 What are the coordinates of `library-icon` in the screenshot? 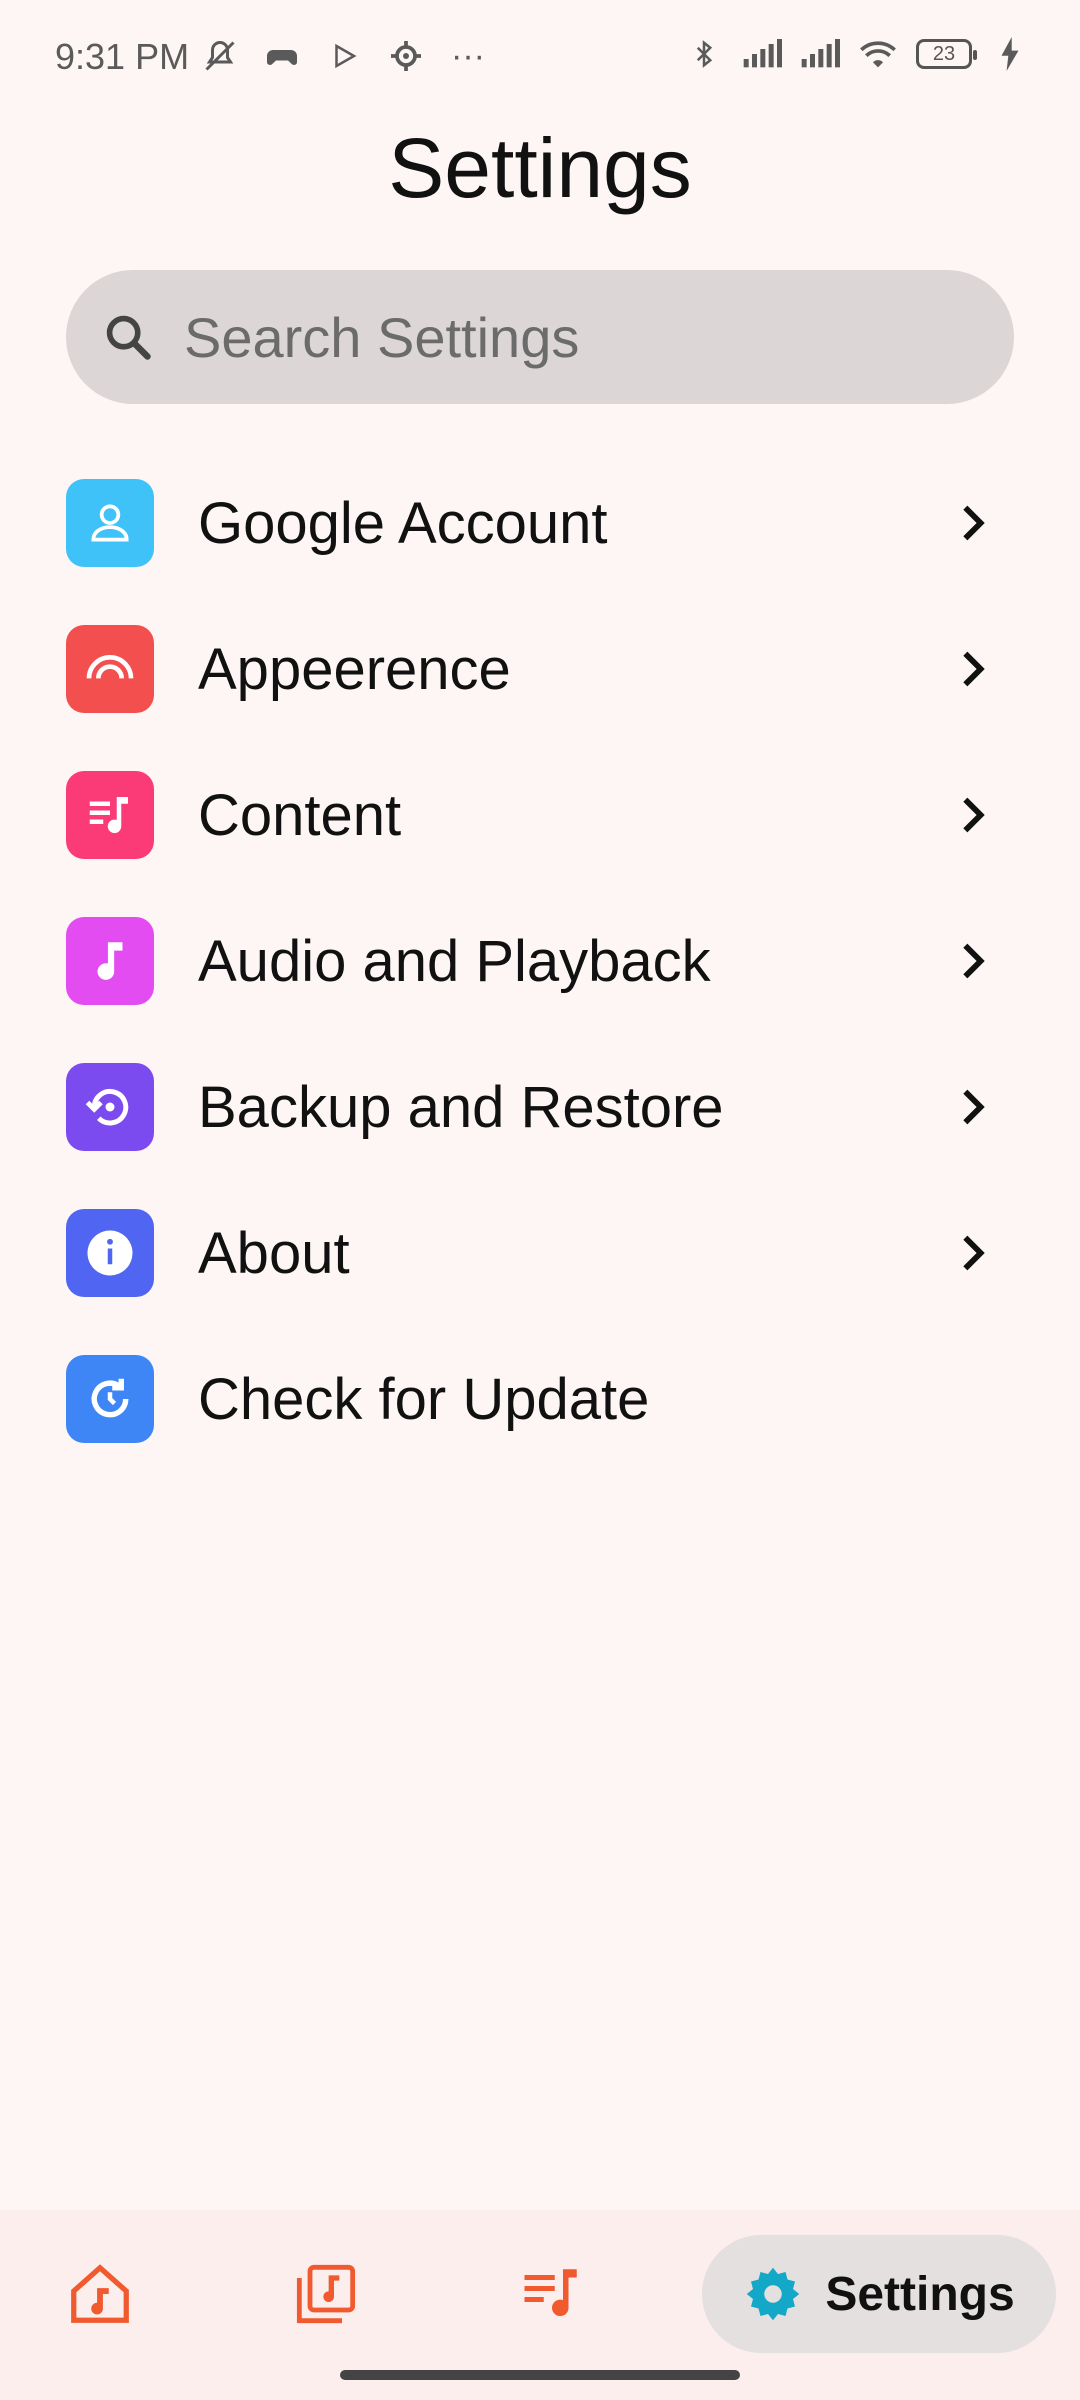 It's located at (326, 2294).